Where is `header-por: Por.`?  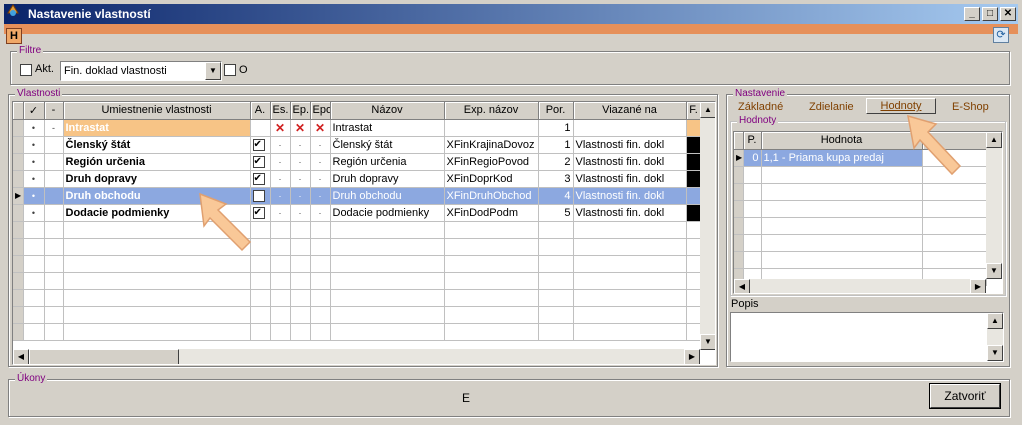
header-por: Por. is located at coordinates (556, 111).